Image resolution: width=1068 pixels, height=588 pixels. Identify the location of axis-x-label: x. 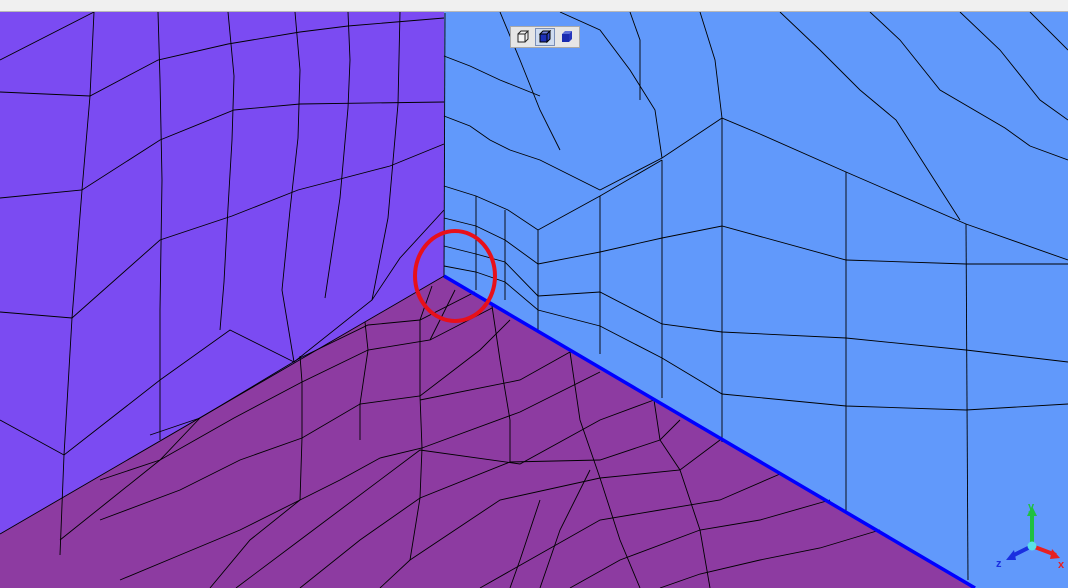
(1061, 563).